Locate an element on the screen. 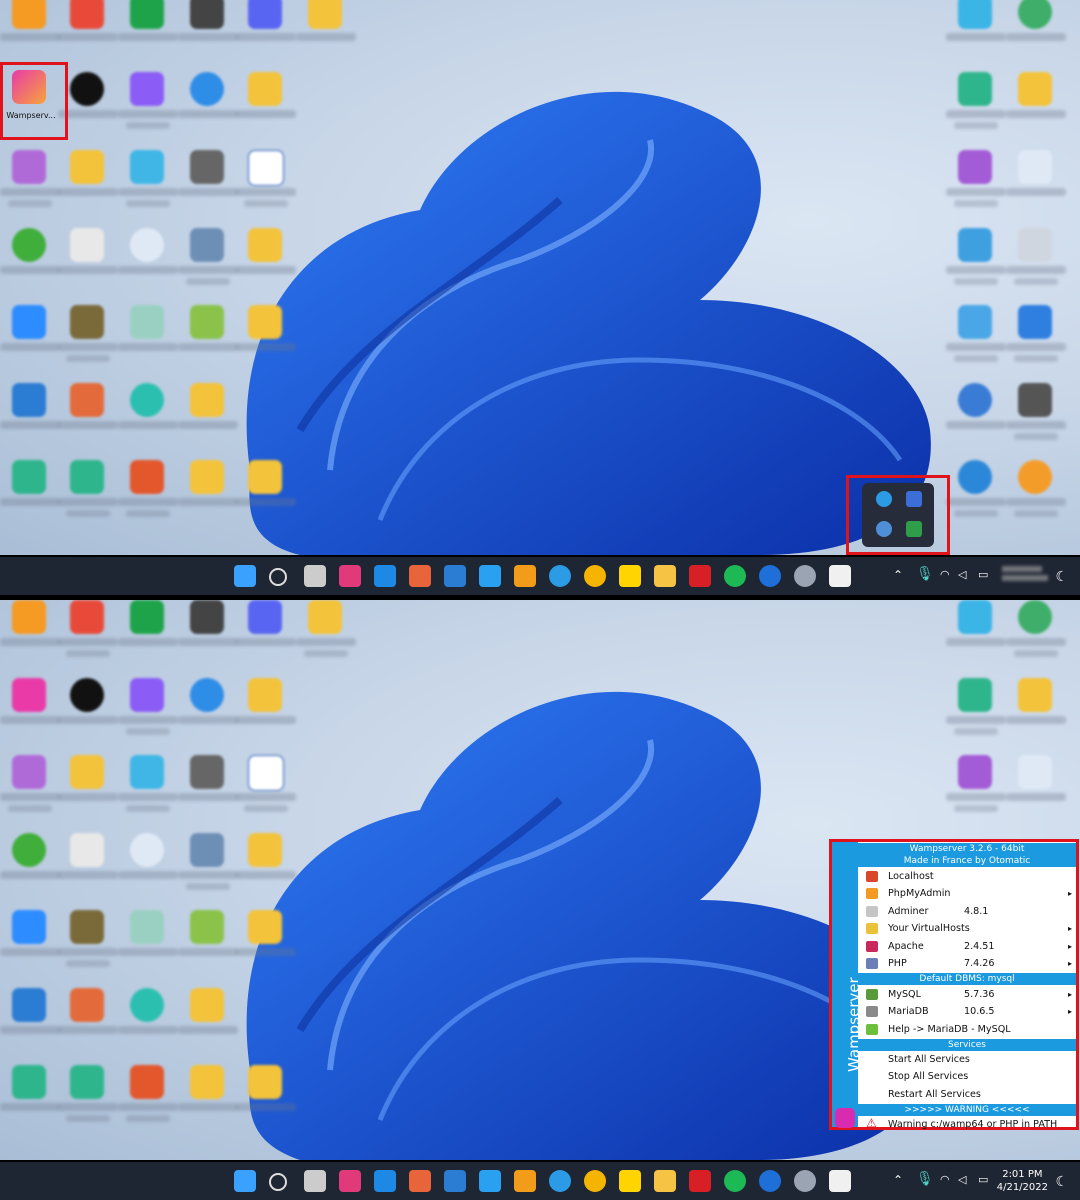 Image resolution: width=1080 pixels, height=1200 pixels. menu-item-adminer: Adminer 4.8.1 is located at coordinates (967, 911).